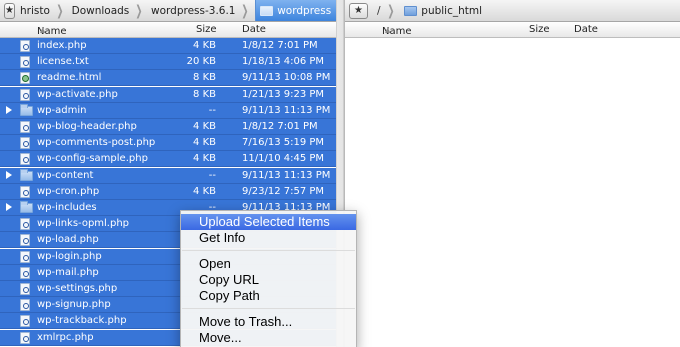 The width and height of the screenshot is (680, 347). What do you see at coordinates (168, 46) in the screenshot?
I see `file-row: index.php 4 KB 1/8/12 7:01 PM` at bounding box center [168, 46].